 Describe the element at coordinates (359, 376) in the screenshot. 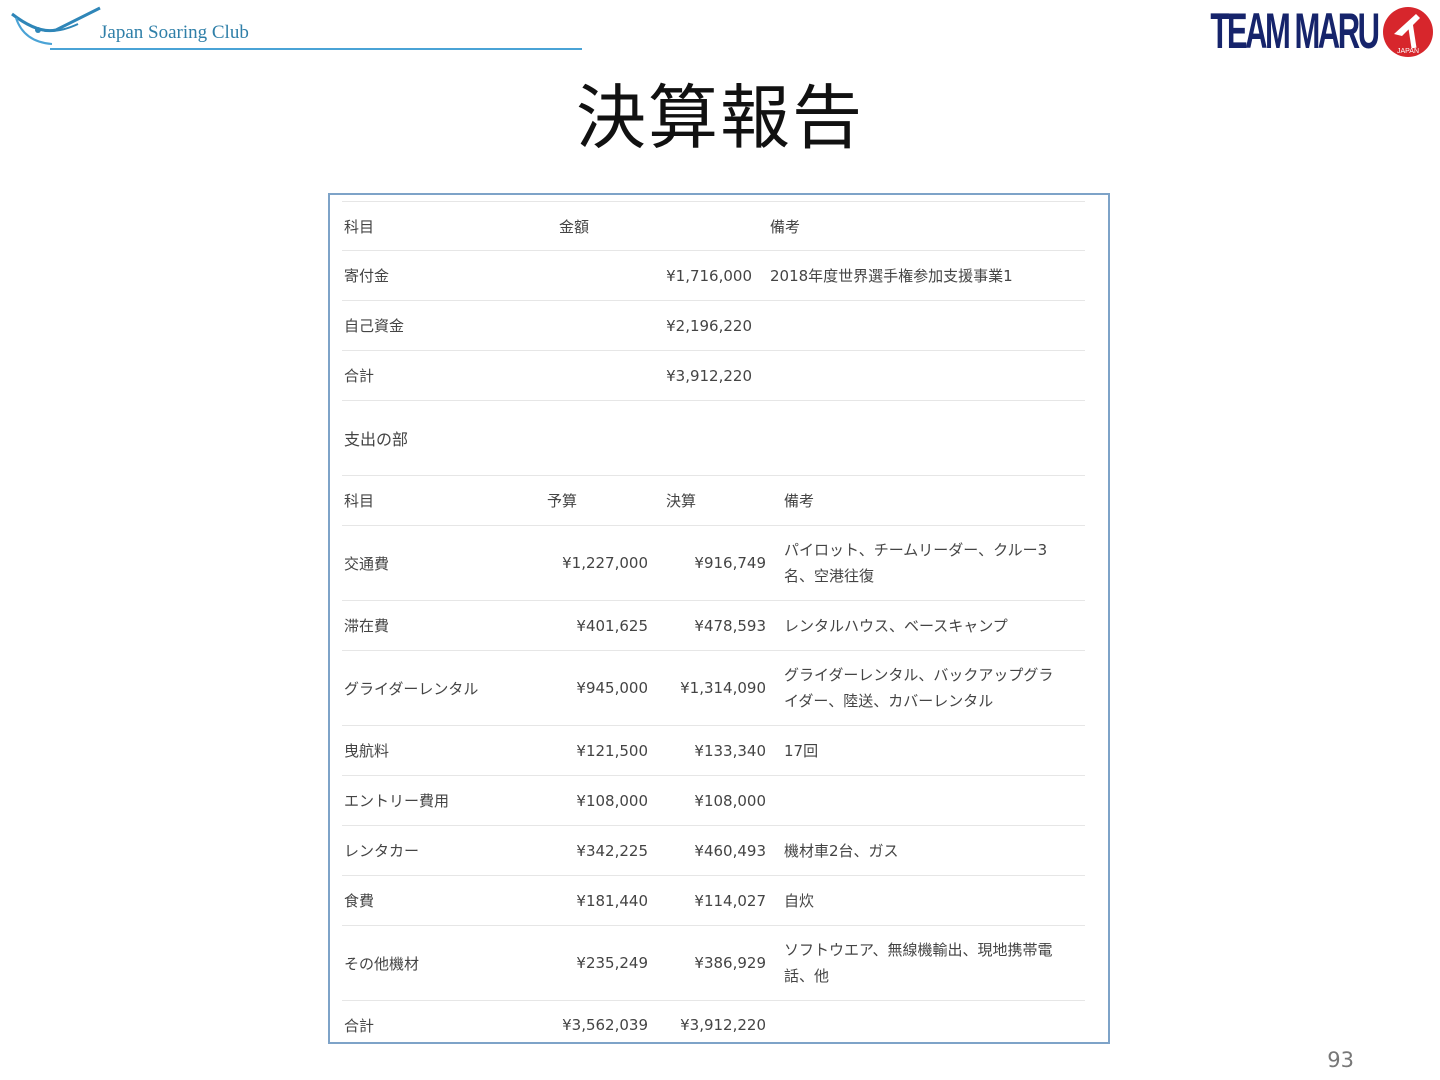

I see `income-item: 合計` at that location.